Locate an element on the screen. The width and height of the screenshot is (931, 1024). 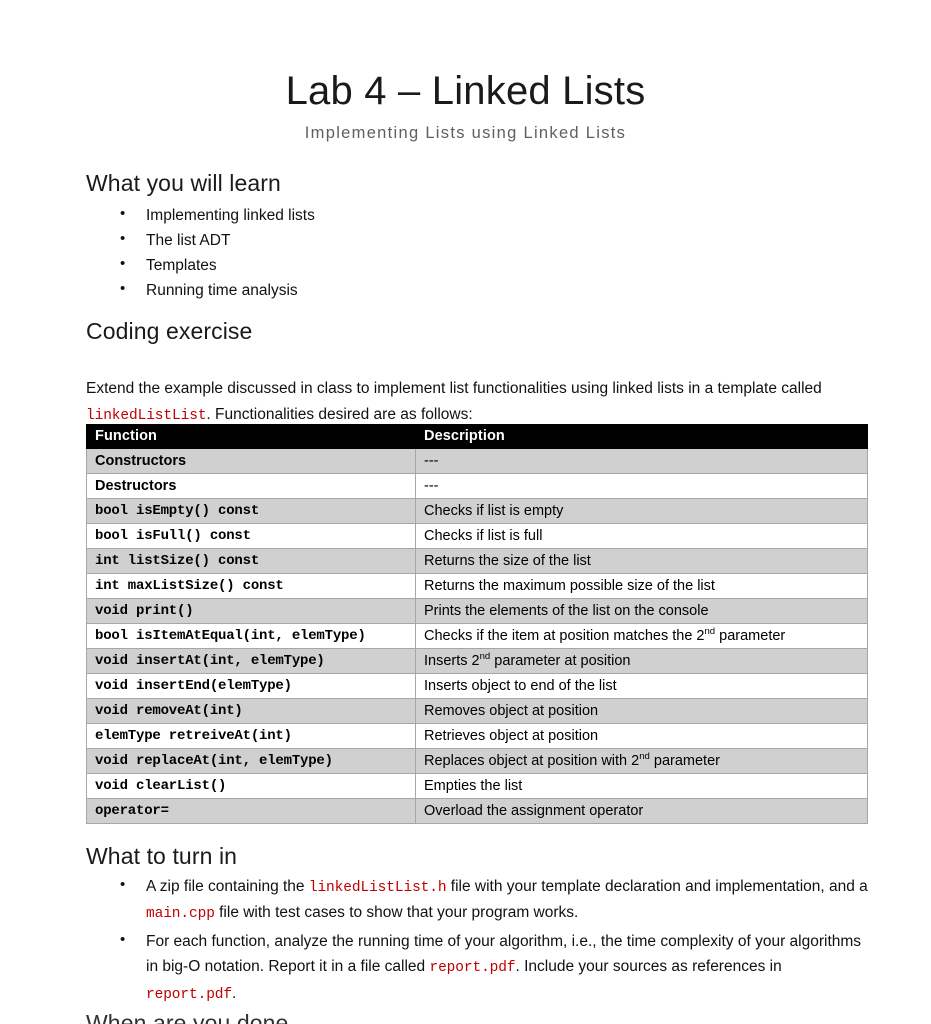
heading-when-are-you-done-clipped: When are you done is located at coordinates (187, 1017).